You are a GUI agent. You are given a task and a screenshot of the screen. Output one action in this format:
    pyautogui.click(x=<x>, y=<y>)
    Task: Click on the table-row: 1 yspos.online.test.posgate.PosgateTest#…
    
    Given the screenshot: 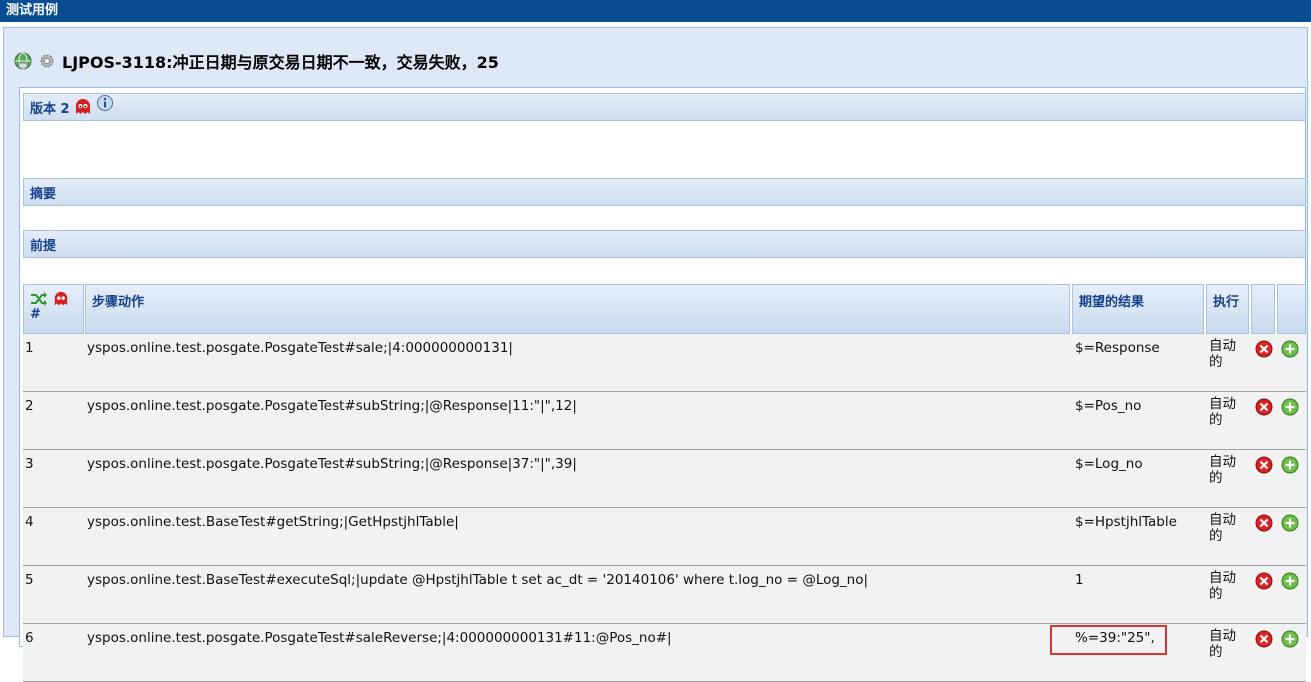 What is the action you would take?
    pyautogui.click(x=664, y=363)
    